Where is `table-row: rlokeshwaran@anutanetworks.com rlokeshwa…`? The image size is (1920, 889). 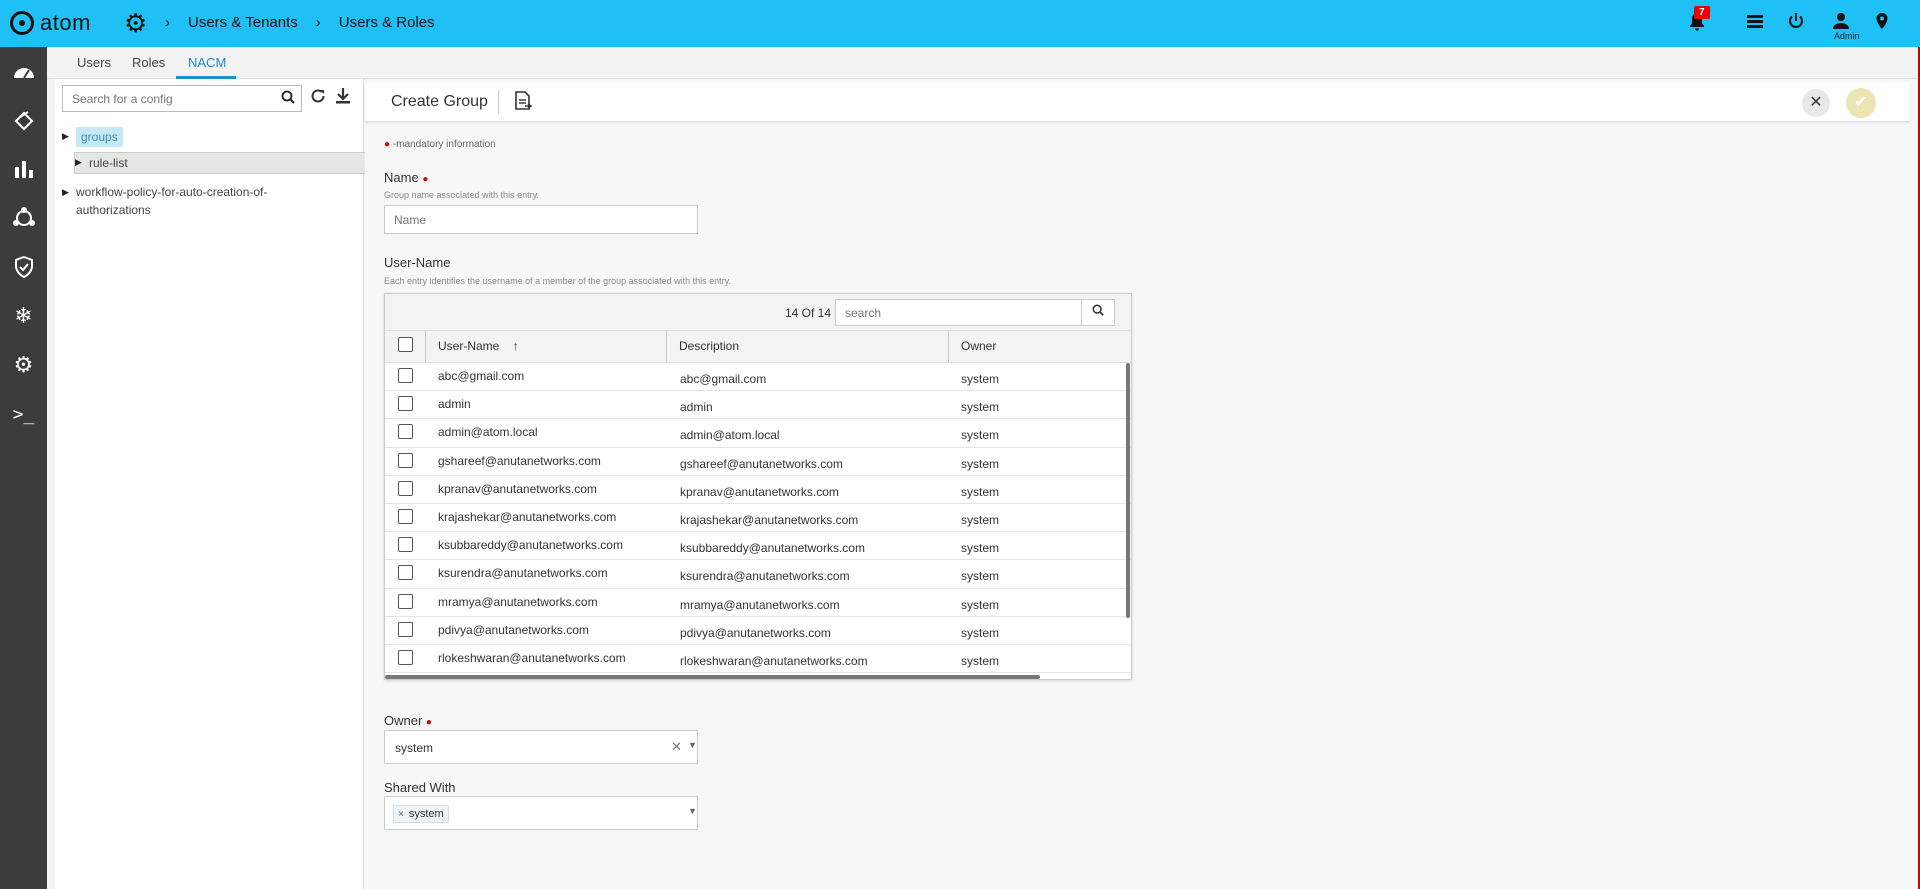
table-row: rlokeshwaran@anutanetworks.com rlokeshwa… is located at coordinates (758, 659).